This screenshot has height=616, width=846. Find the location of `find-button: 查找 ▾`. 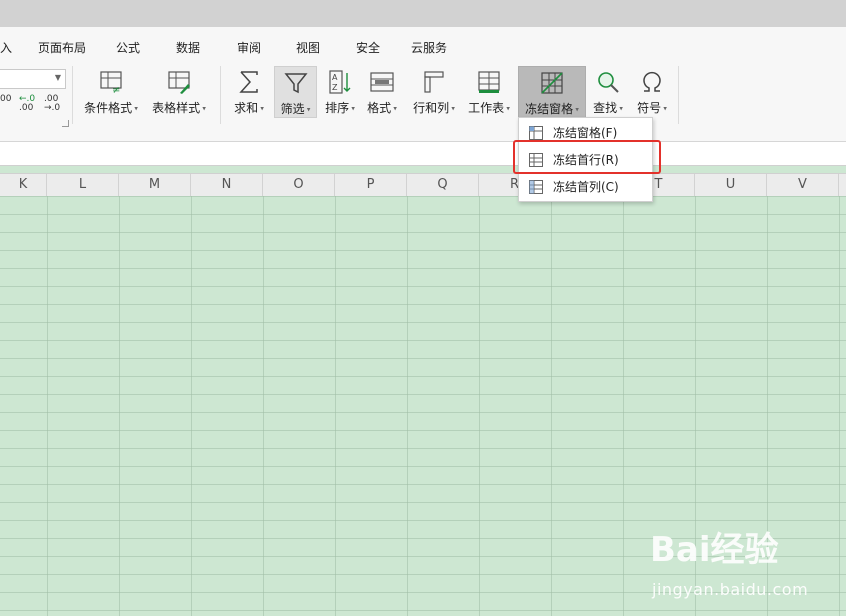

find-button: 查找 ▾ is located at coordinates (608, 92).